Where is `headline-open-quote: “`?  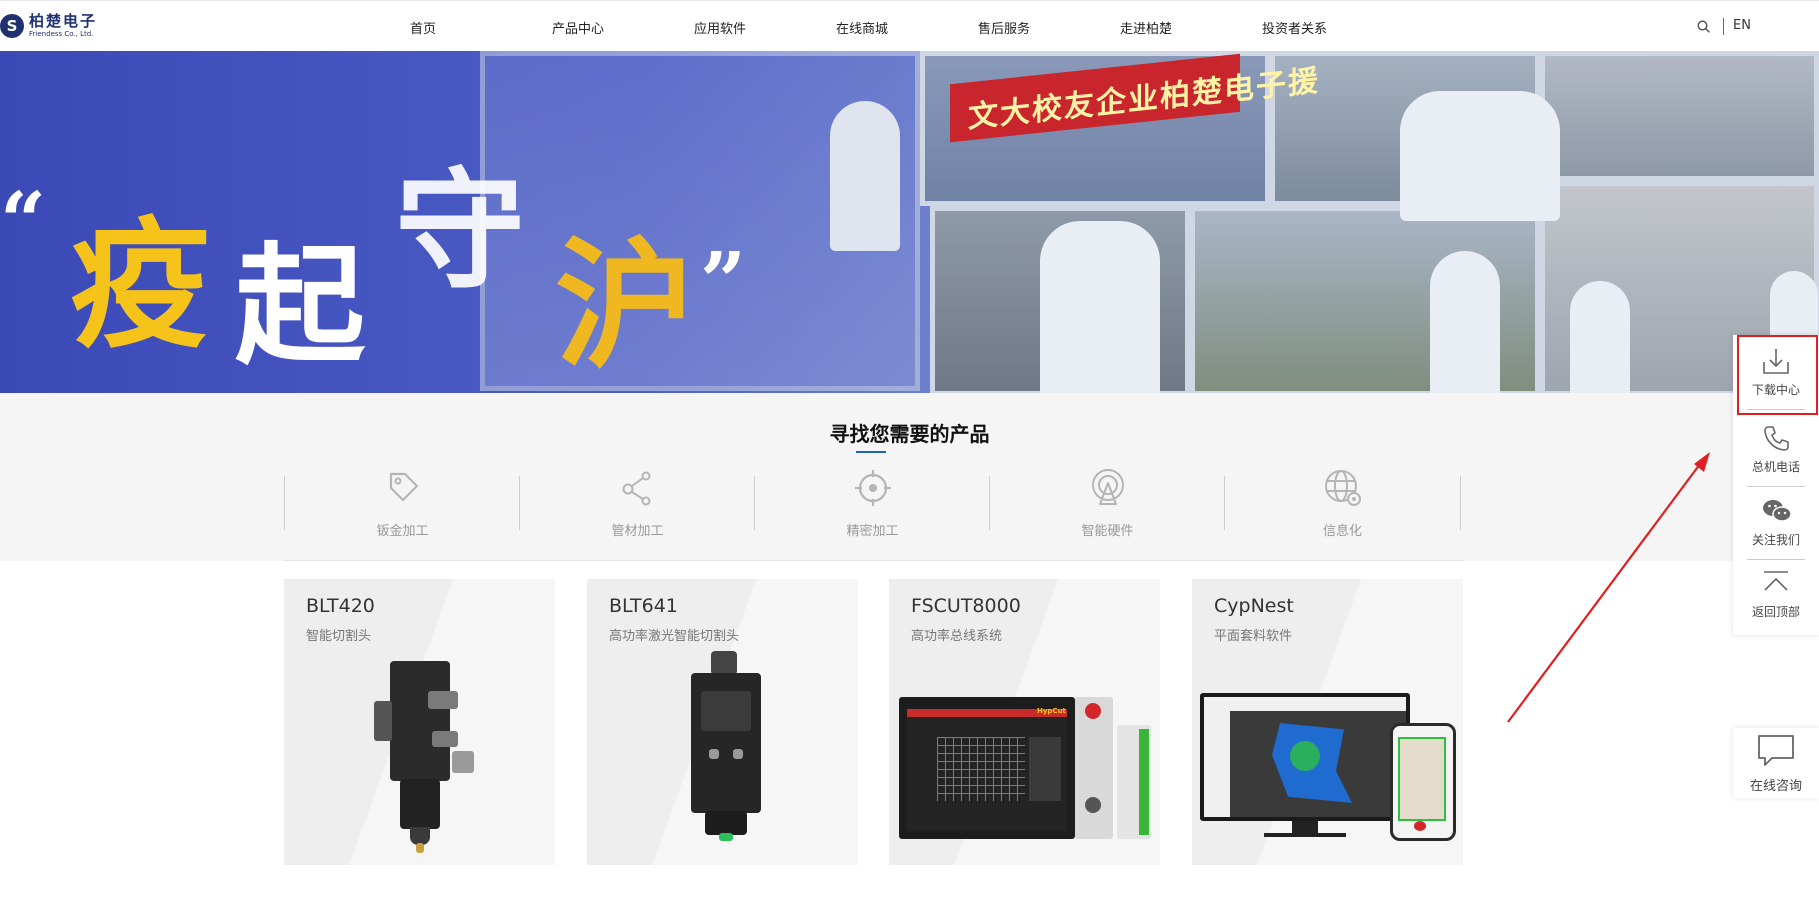
headline-open-quote: “ is located at coordinates (23, 221).